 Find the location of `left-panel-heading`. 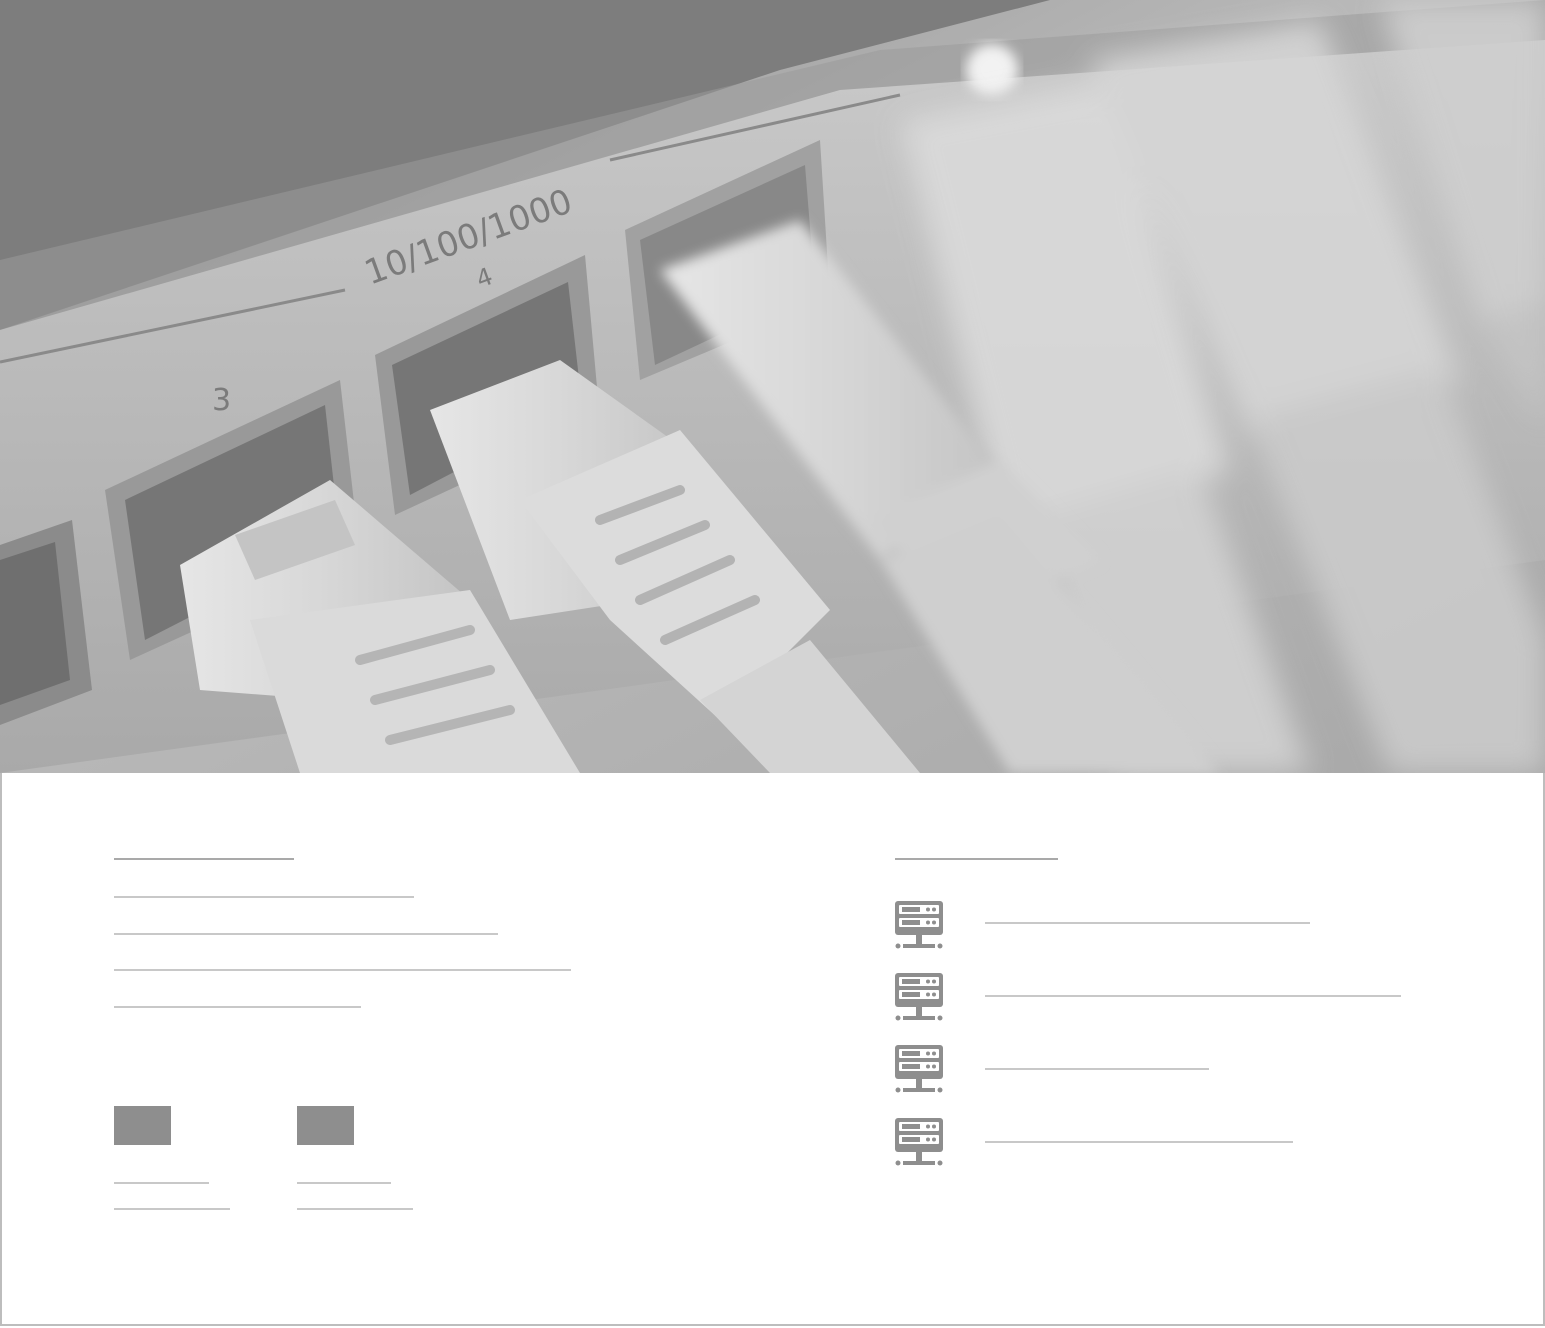

left-panel-heading is located at coordinates (204, 859).